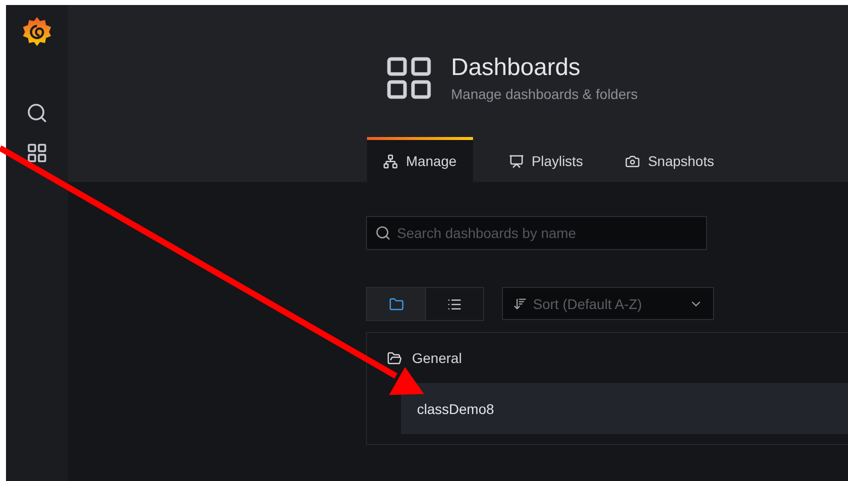  What do you see at coordinates (516, 161) in the screenshot?
I see `presentation-icon` at bounding box center [516, 161].